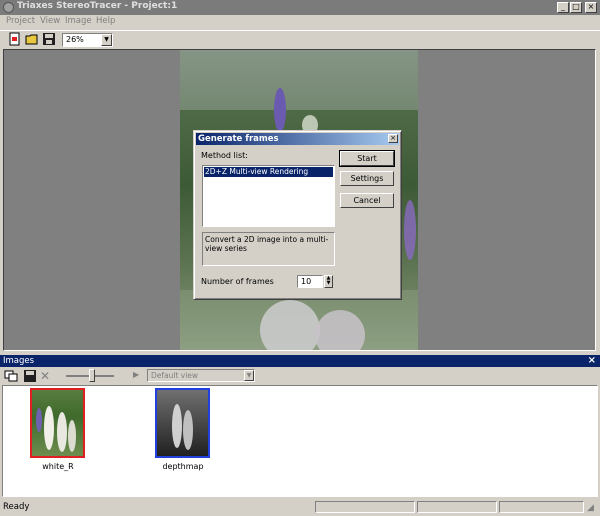 This screenshot has height=516, width=600. Describe the element at coordinates (75, 39) in the screenshot. I see `zoom-value: 26%` at that location.